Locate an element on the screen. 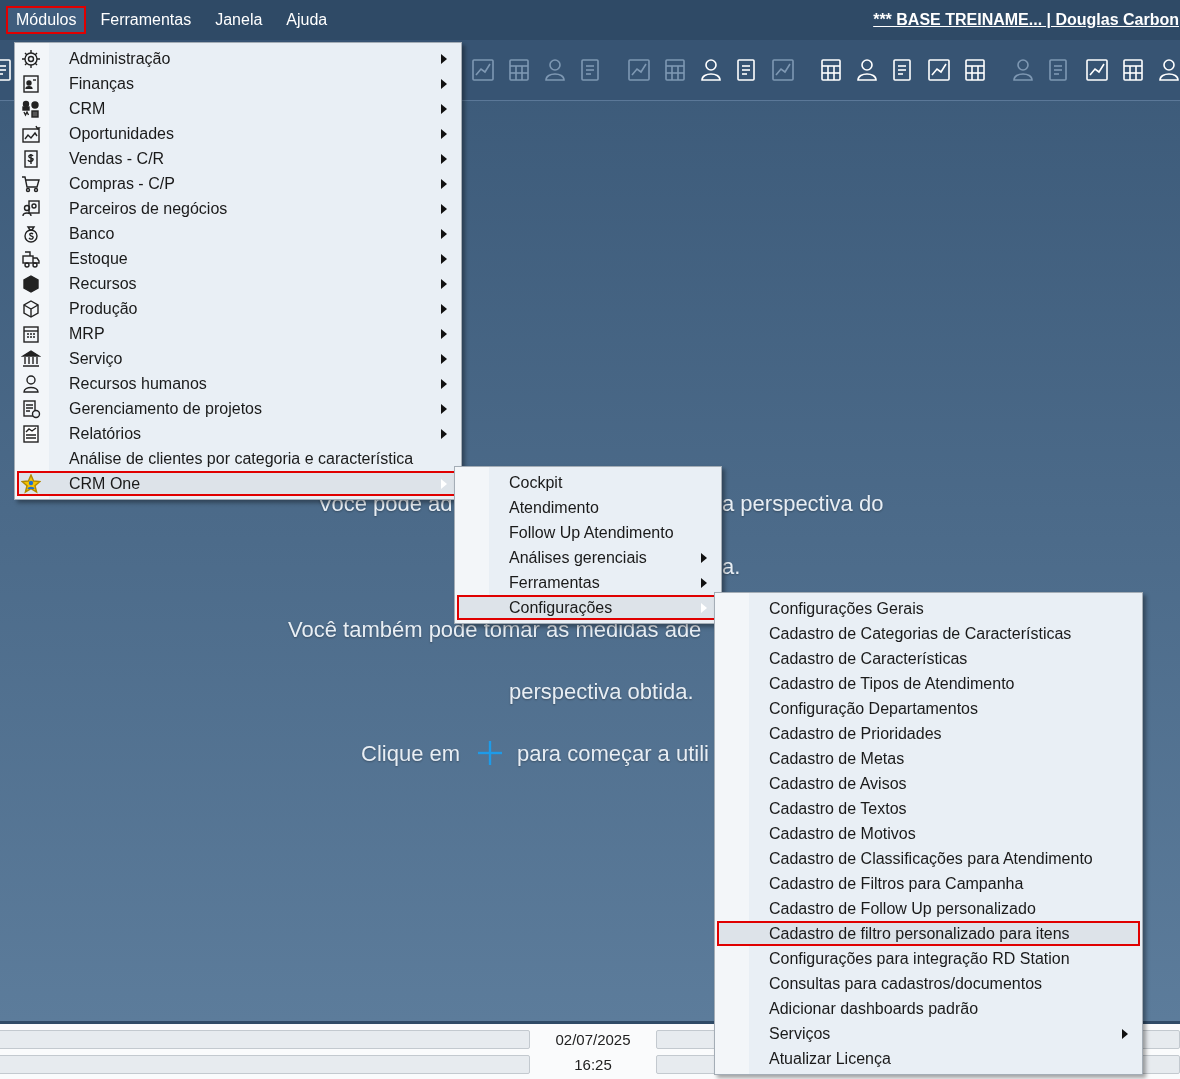  bank-icon is located at coordinates (31, 358).